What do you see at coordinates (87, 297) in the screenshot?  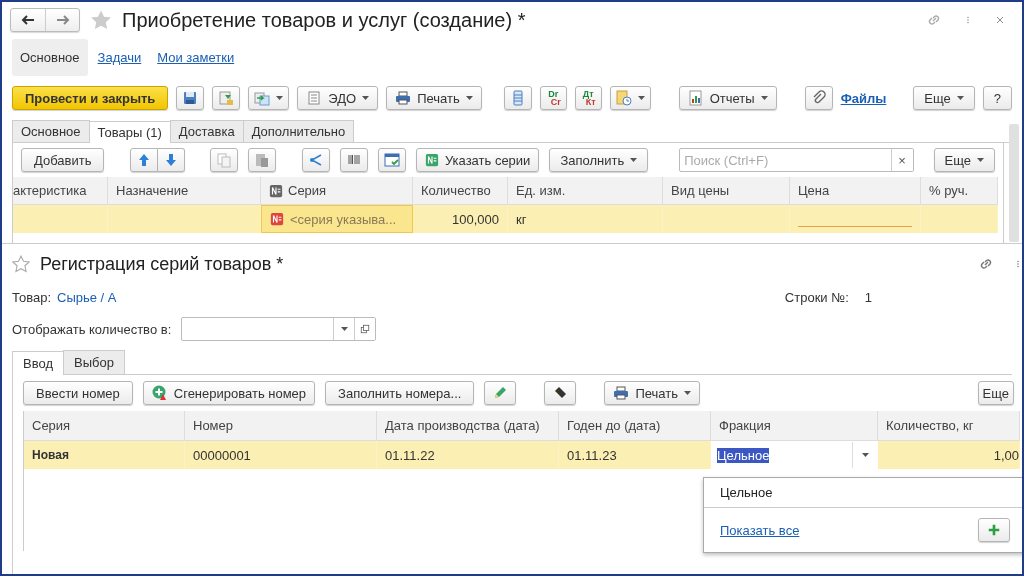 I see `product-link: Сырье / А` at bounding box center [87, 297].